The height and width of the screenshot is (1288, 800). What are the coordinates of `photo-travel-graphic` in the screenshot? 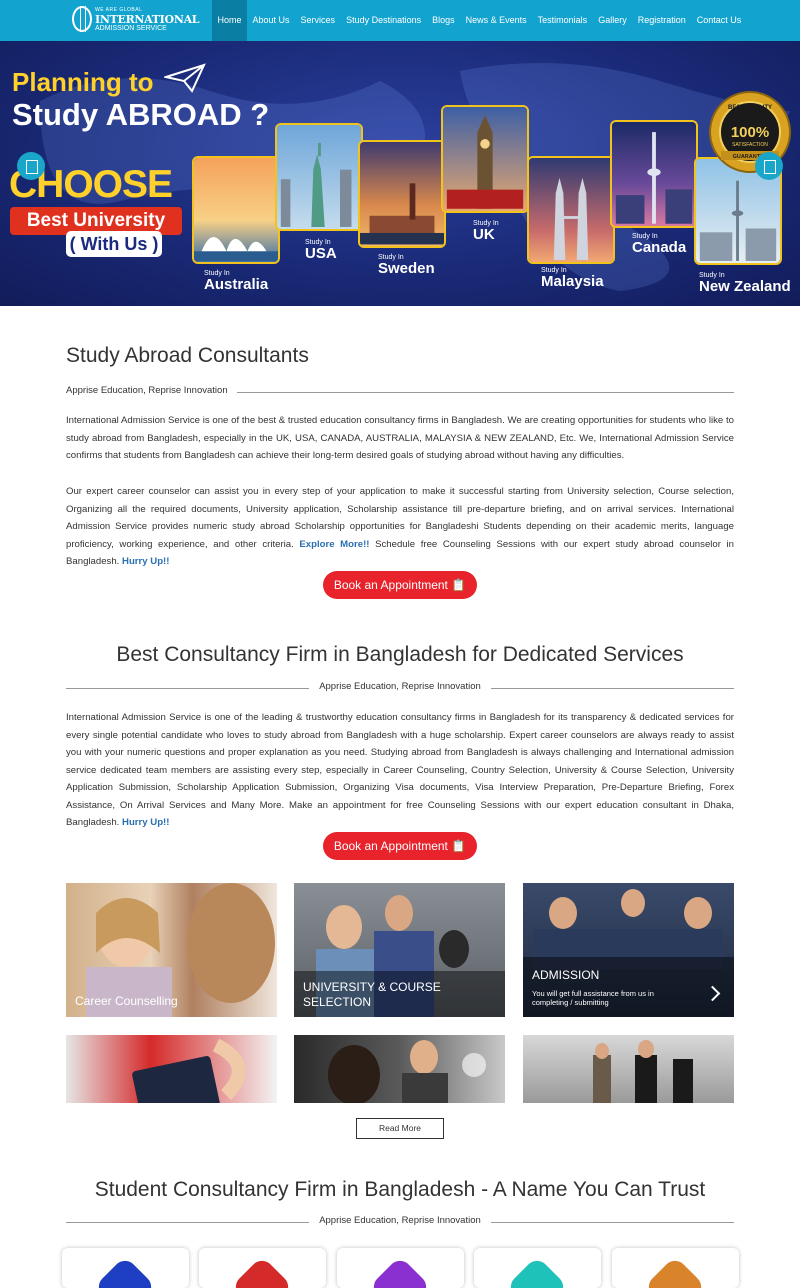 It's located at (643, 1071).